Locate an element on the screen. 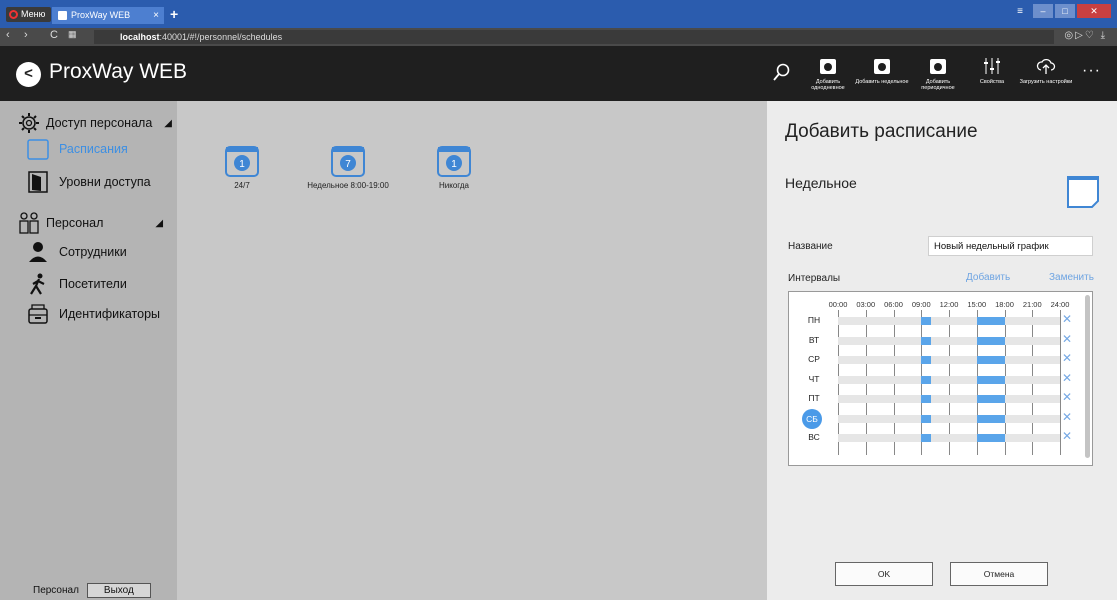  panel-subtitle: Недельное is located at coordinates (821, 183).